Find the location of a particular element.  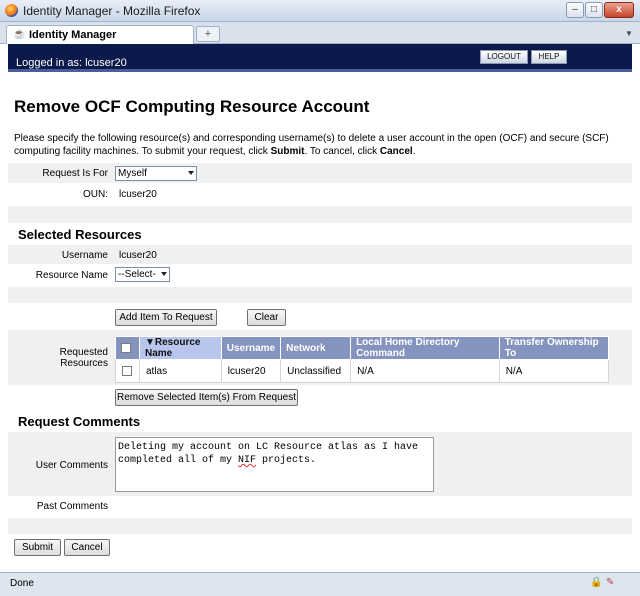

col-home-dir-command: Local Home Directory Command is located at coordinates (425, 348).